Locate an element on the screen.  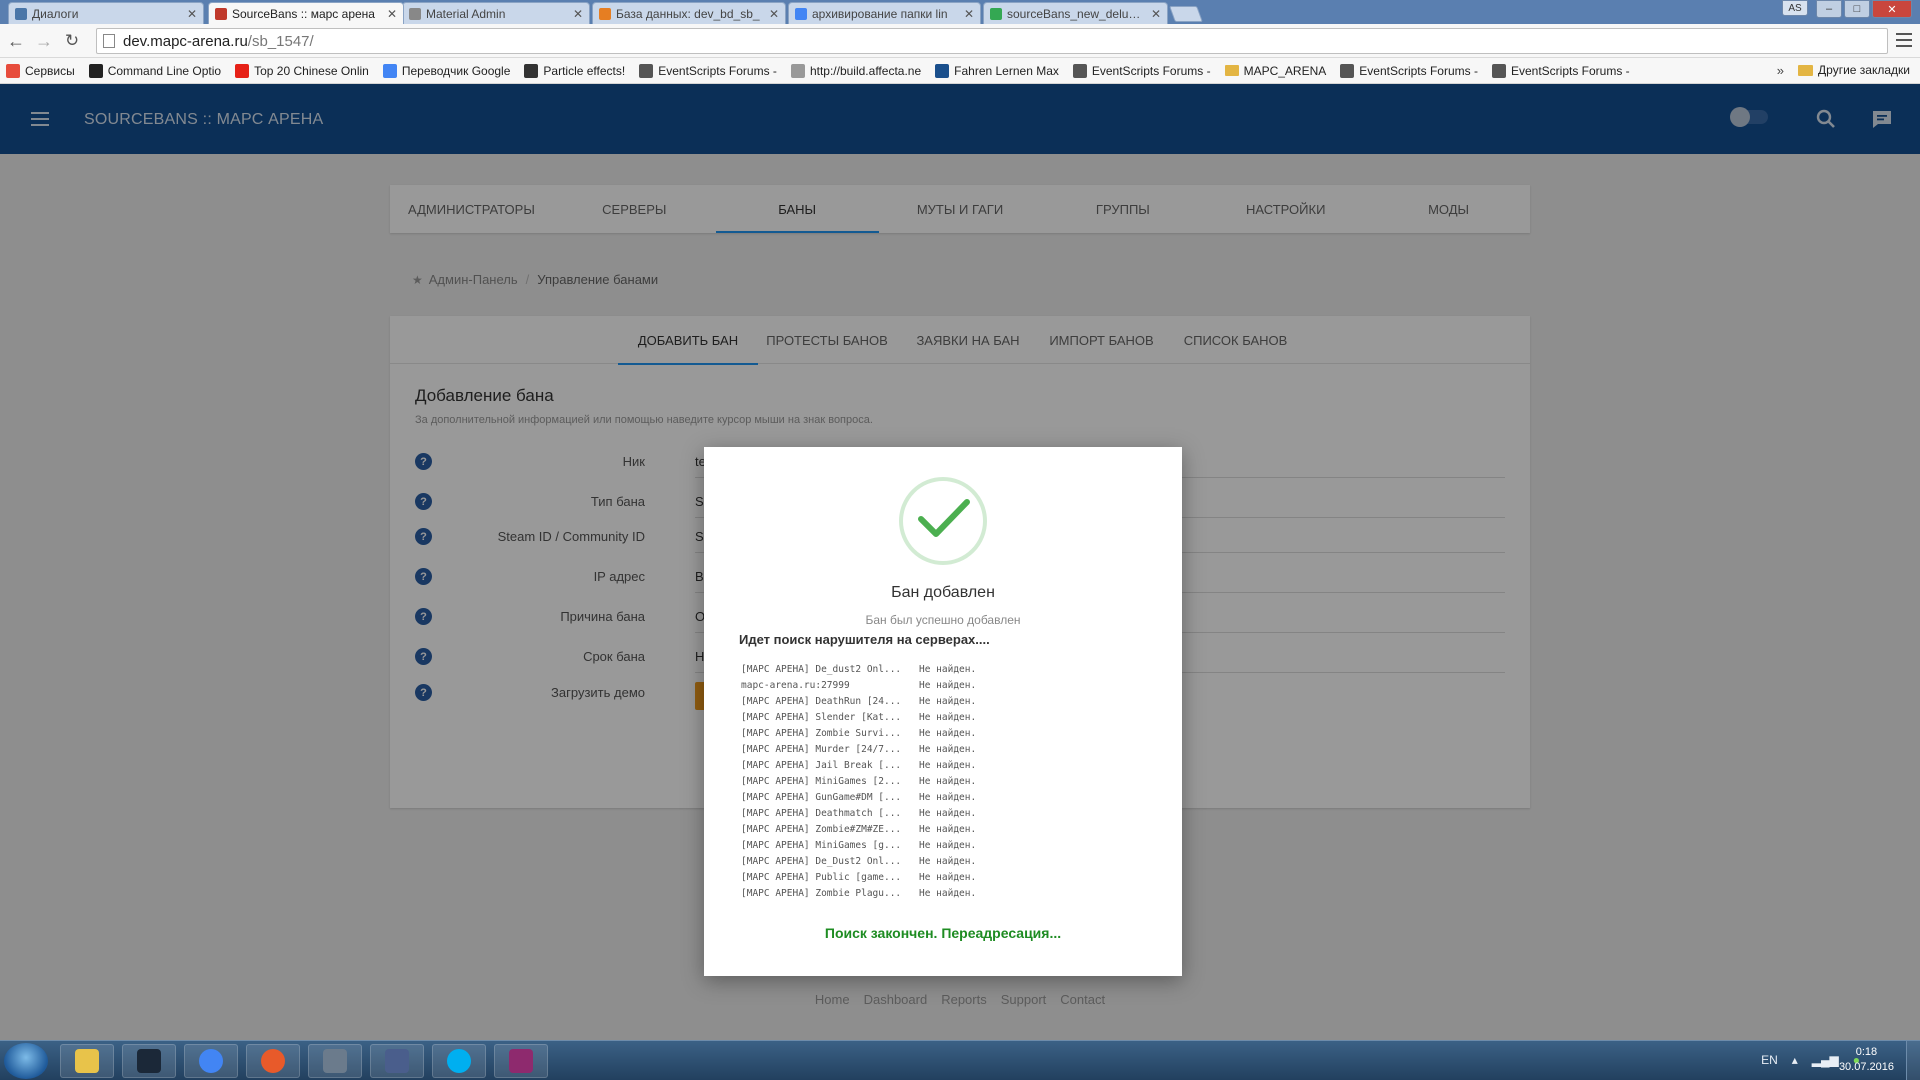
browser-tab: архивирование папки lin ✕ is located at coordinates (884, 13).